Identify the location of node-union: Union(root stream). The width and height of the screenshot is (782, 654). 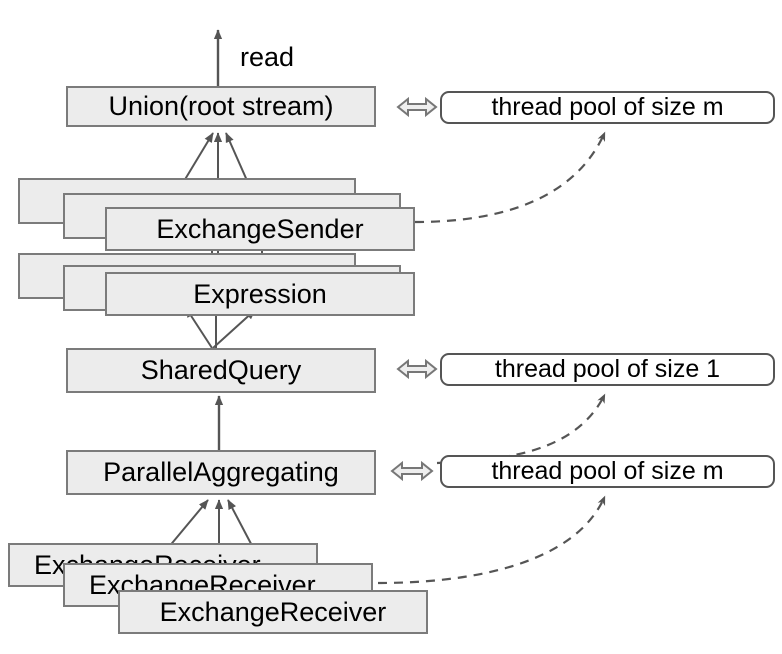
(221, 106).